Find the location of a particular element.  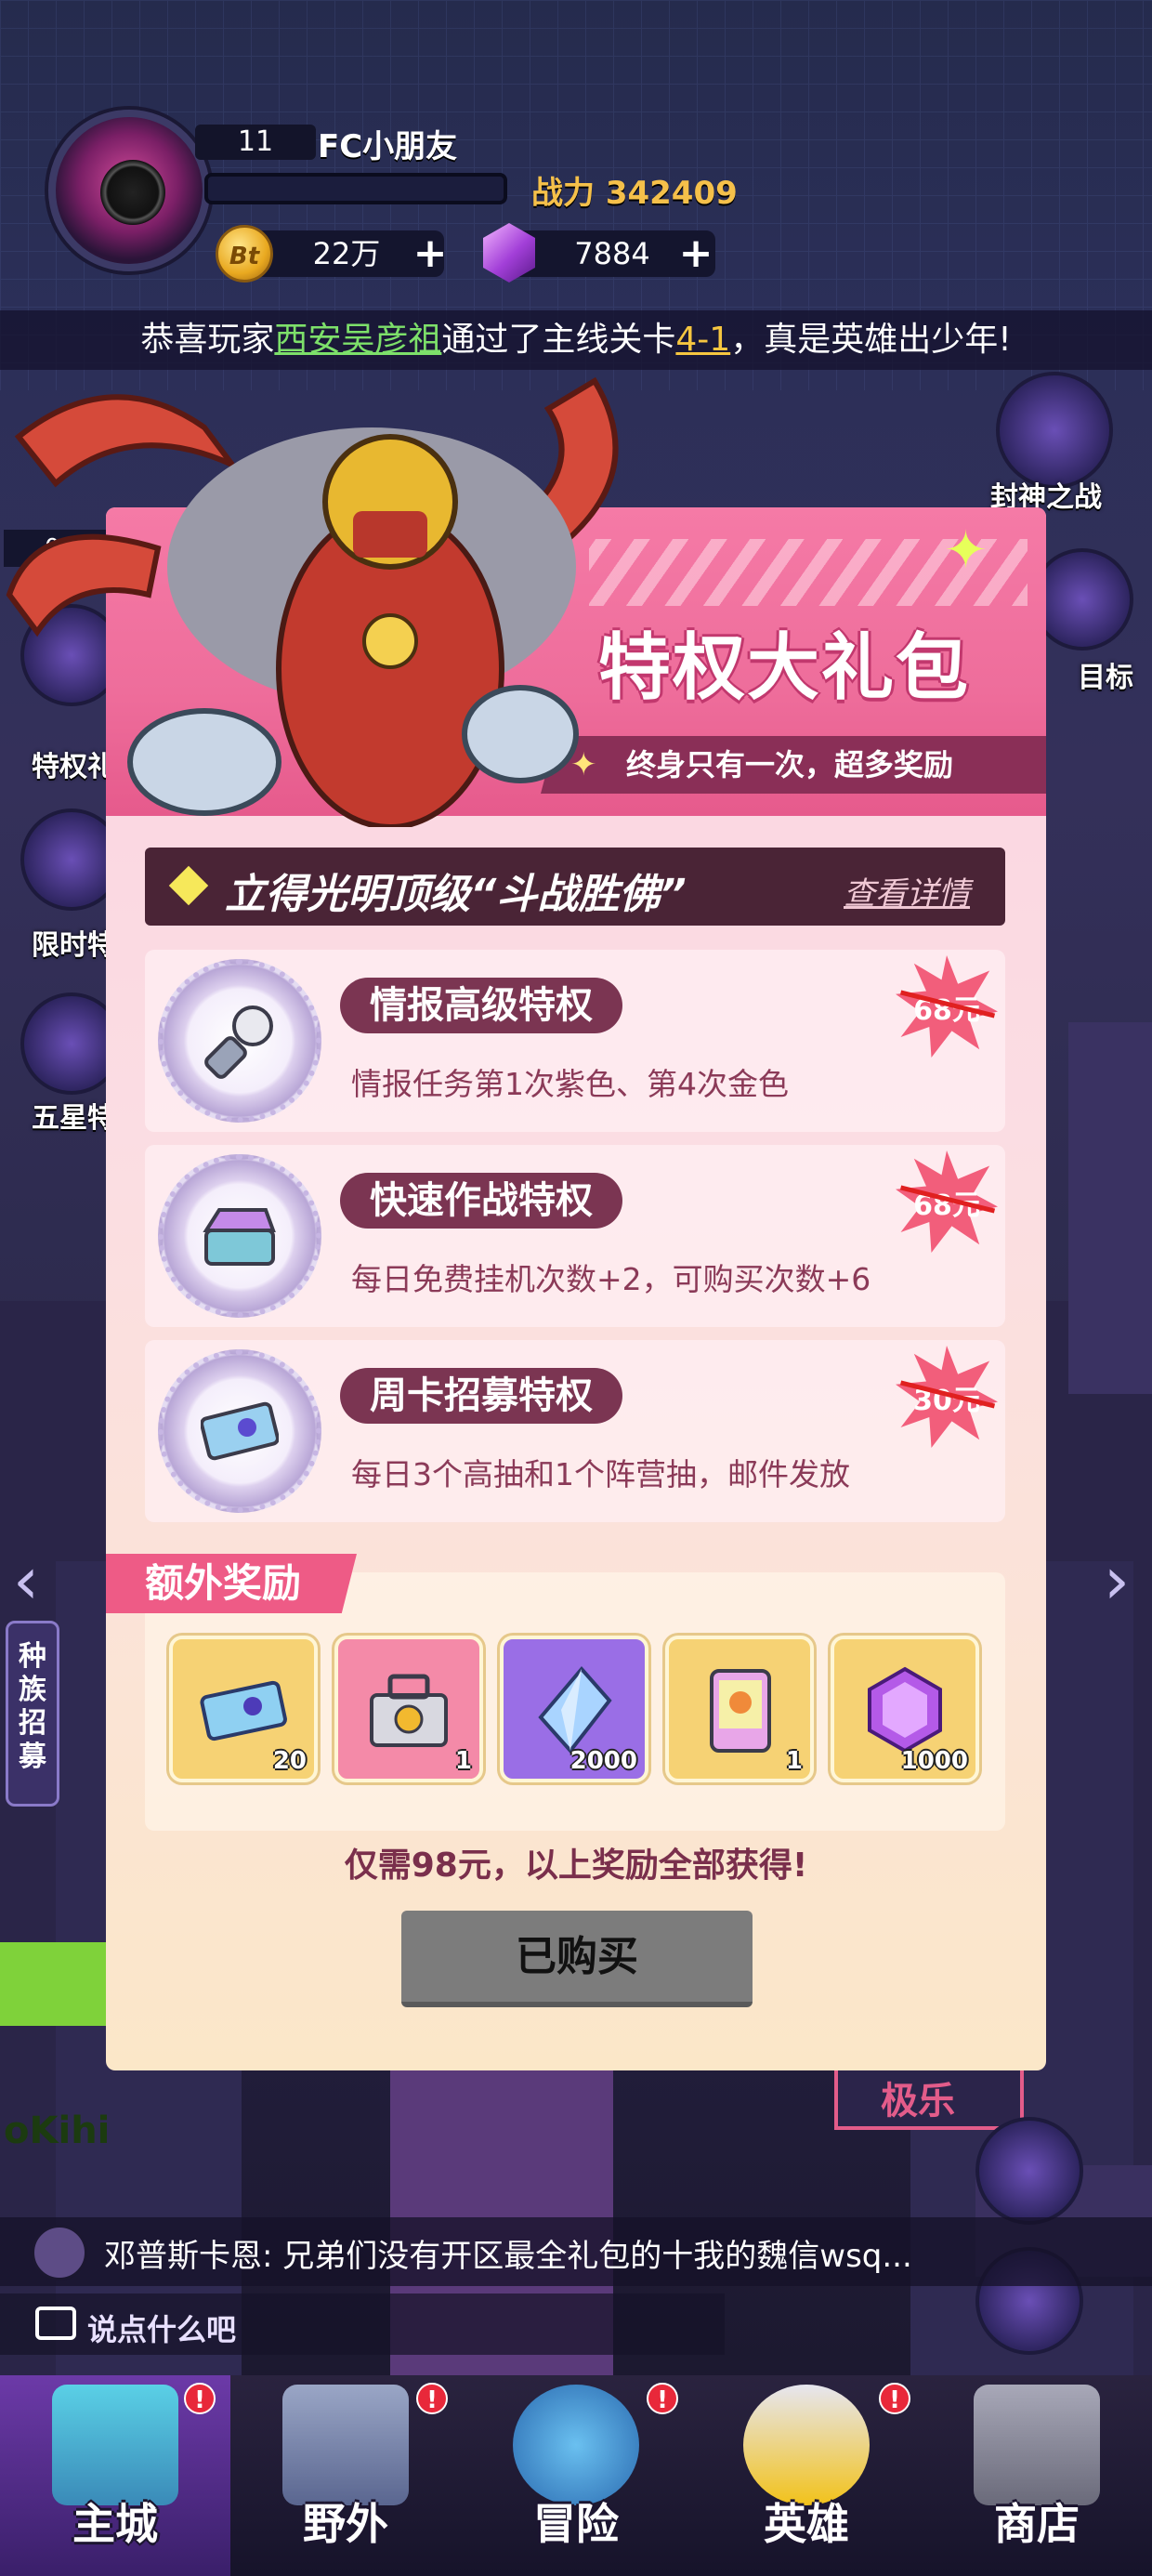

microphone-icon is located at coordinates (238, 1042).